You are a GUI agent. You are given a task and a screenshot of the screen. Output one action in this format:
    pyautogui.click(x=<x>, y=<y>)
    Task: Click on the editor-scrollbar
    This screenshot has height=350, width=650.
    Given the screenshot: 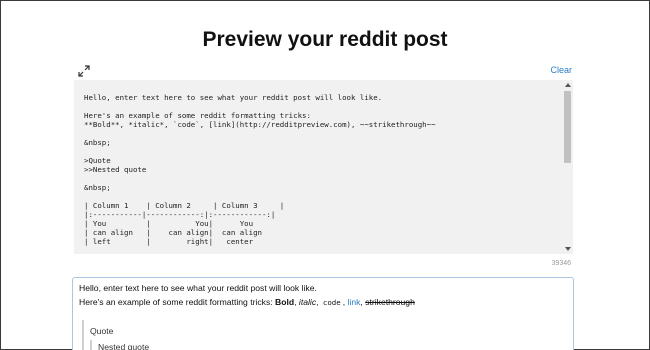 What is the action you would take?
    pyautogui.click(x=567, y=167)
    